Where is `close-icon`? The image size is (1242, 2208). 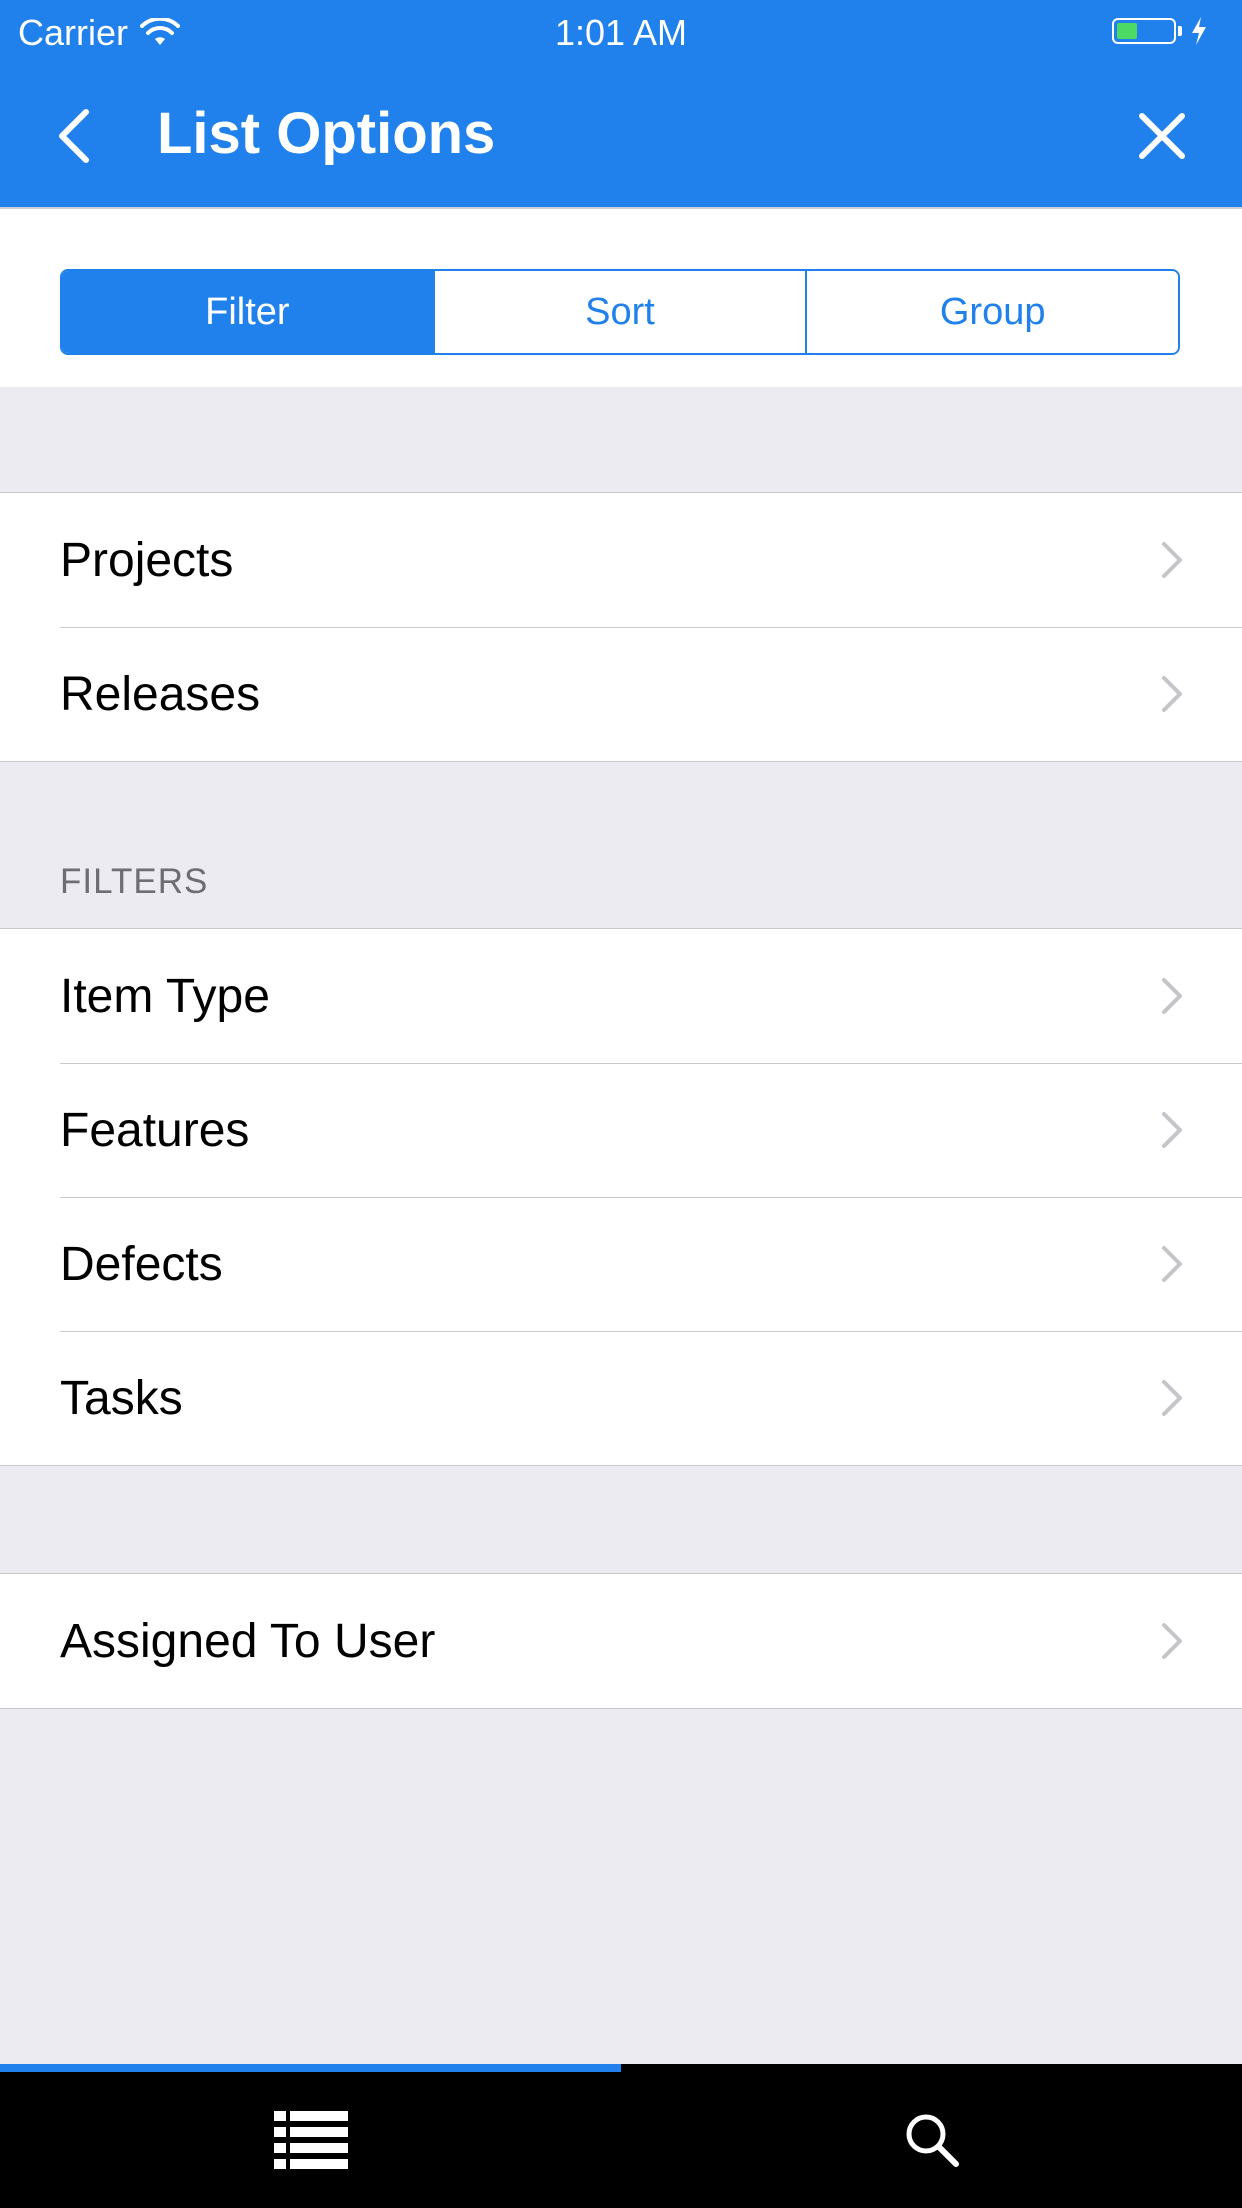
close-icon is located at coordinates (1162, 136).